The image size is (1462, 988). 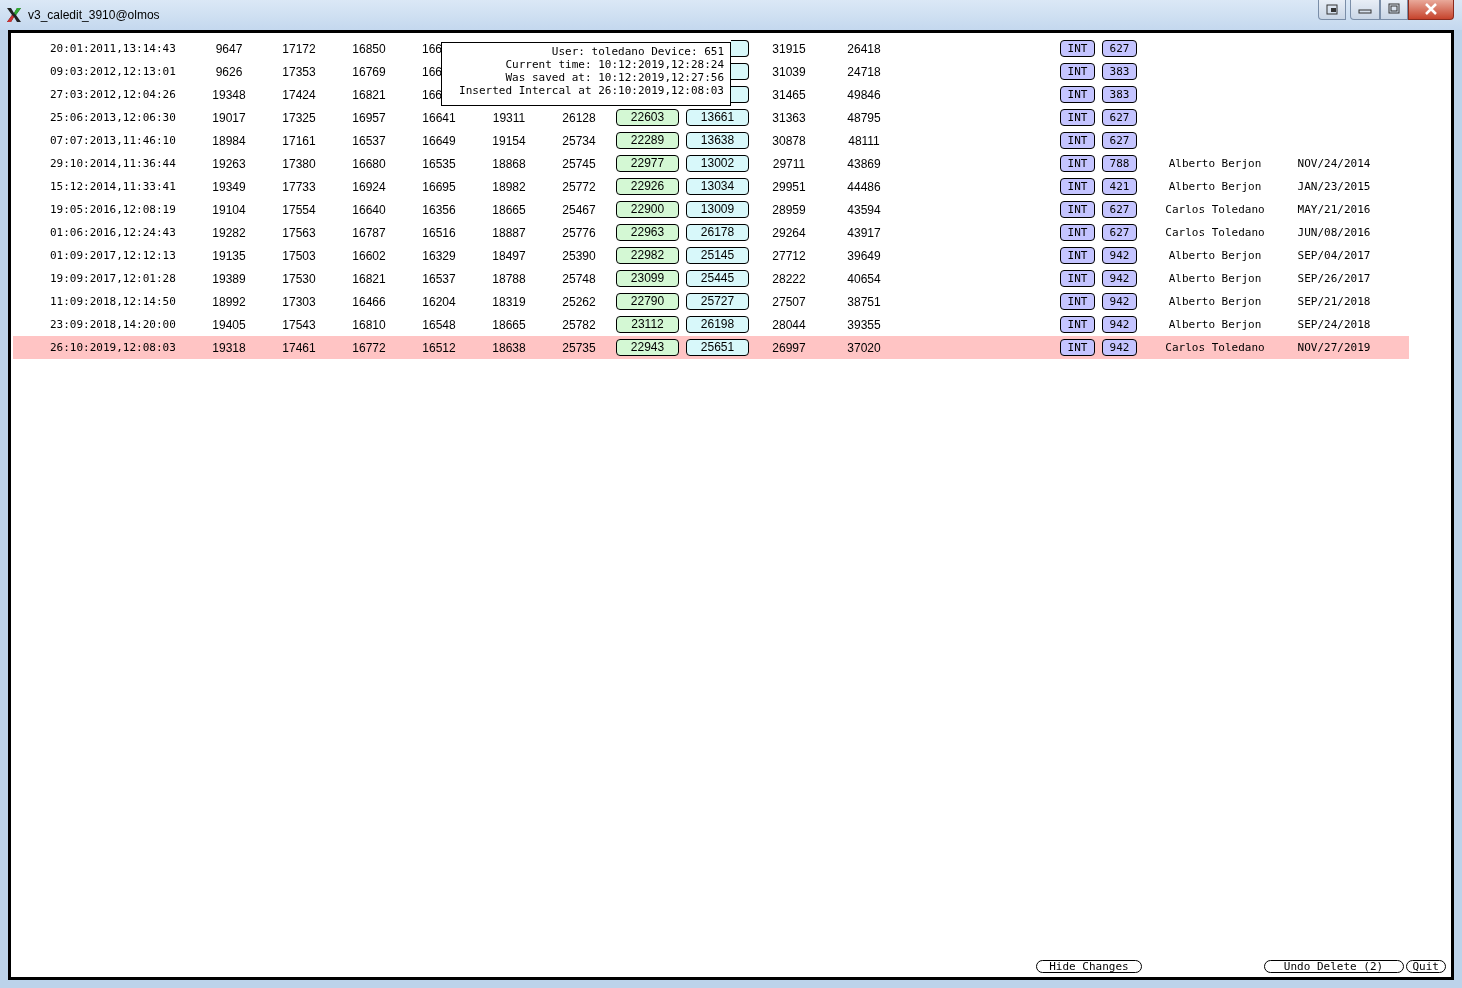 What do you see at coordinates (369, 278) in the screenshot?
I see `table-cell-text: 16821` at bounding box center [369, 278].